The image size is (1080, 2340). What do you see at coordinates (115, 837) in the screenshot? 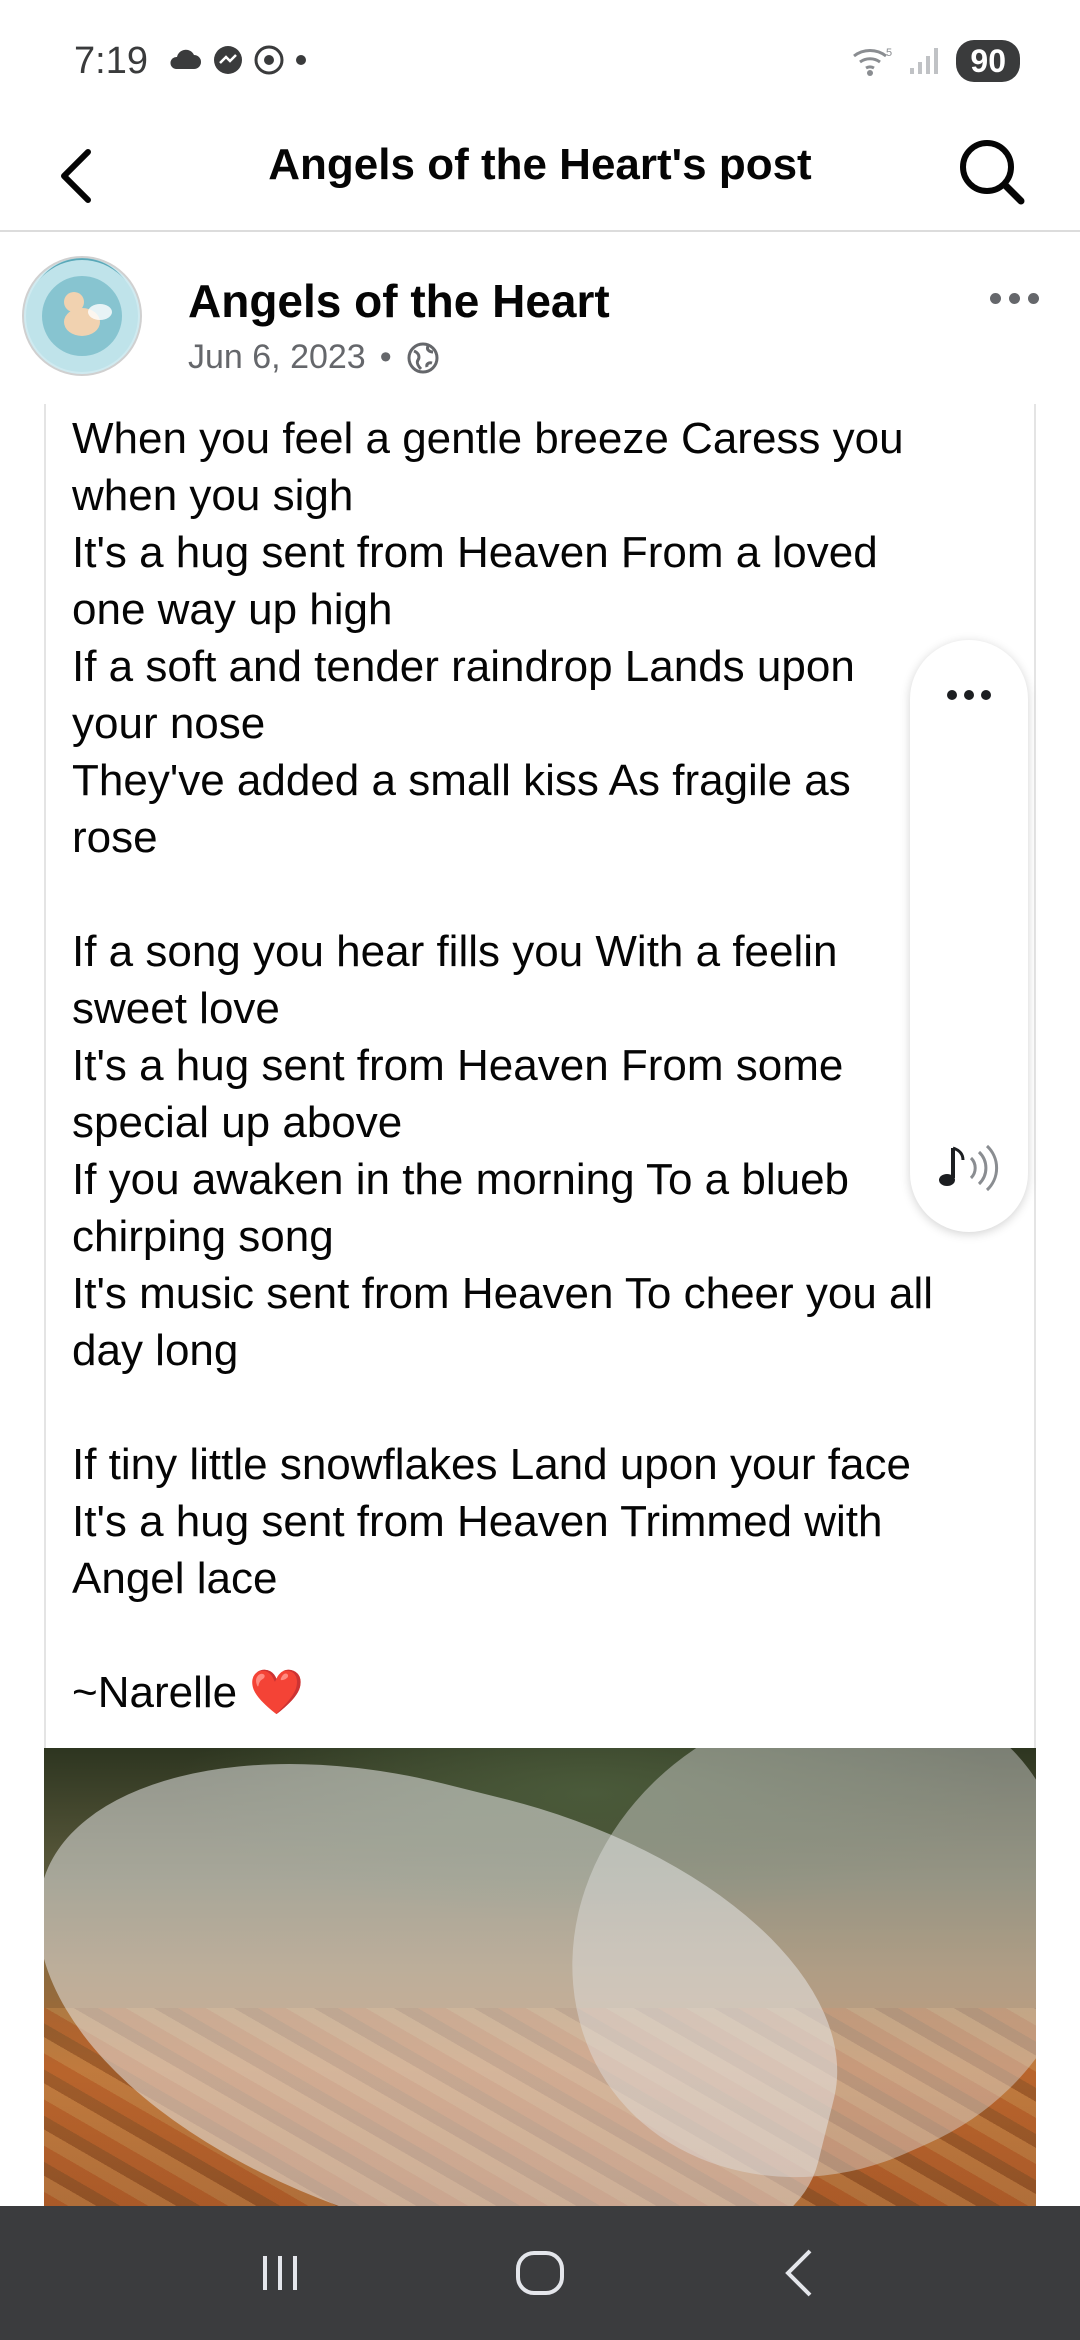
I see `post-text-line: rose` at bounding box center [115, 837].